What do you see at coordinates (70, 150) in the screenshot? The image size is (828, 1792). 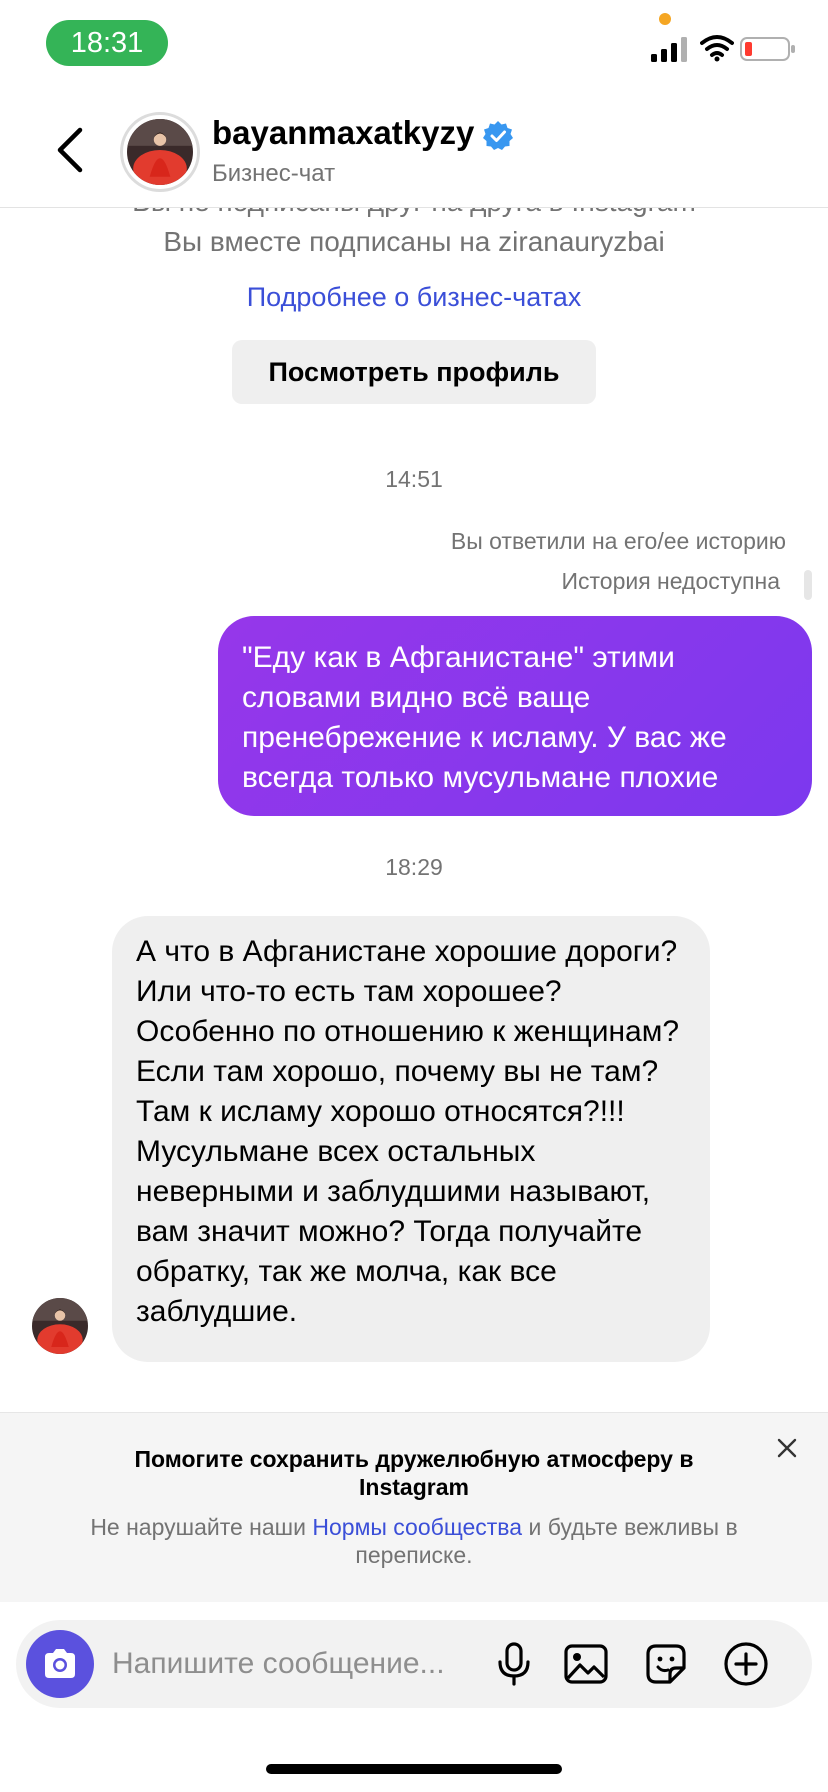 I see `back-chevron-icon` at bounding box center [70, 150].